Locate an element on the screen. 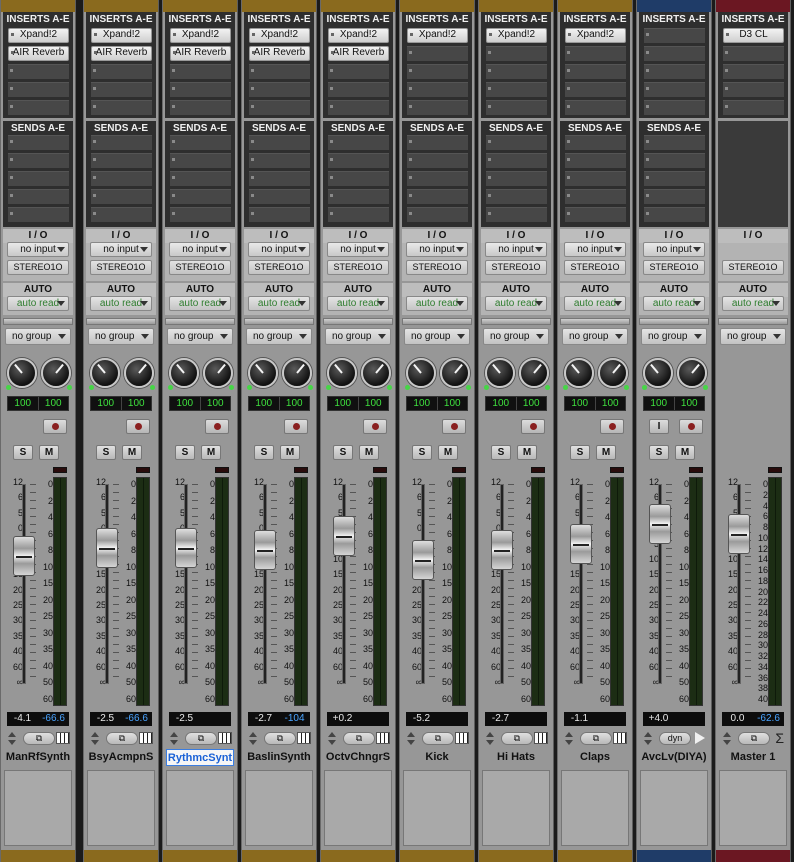 Image resolution: width=794 pixels, height=862 pixels. volume-readout: 0.0 -62.6 is located at coordinates (753, 719).